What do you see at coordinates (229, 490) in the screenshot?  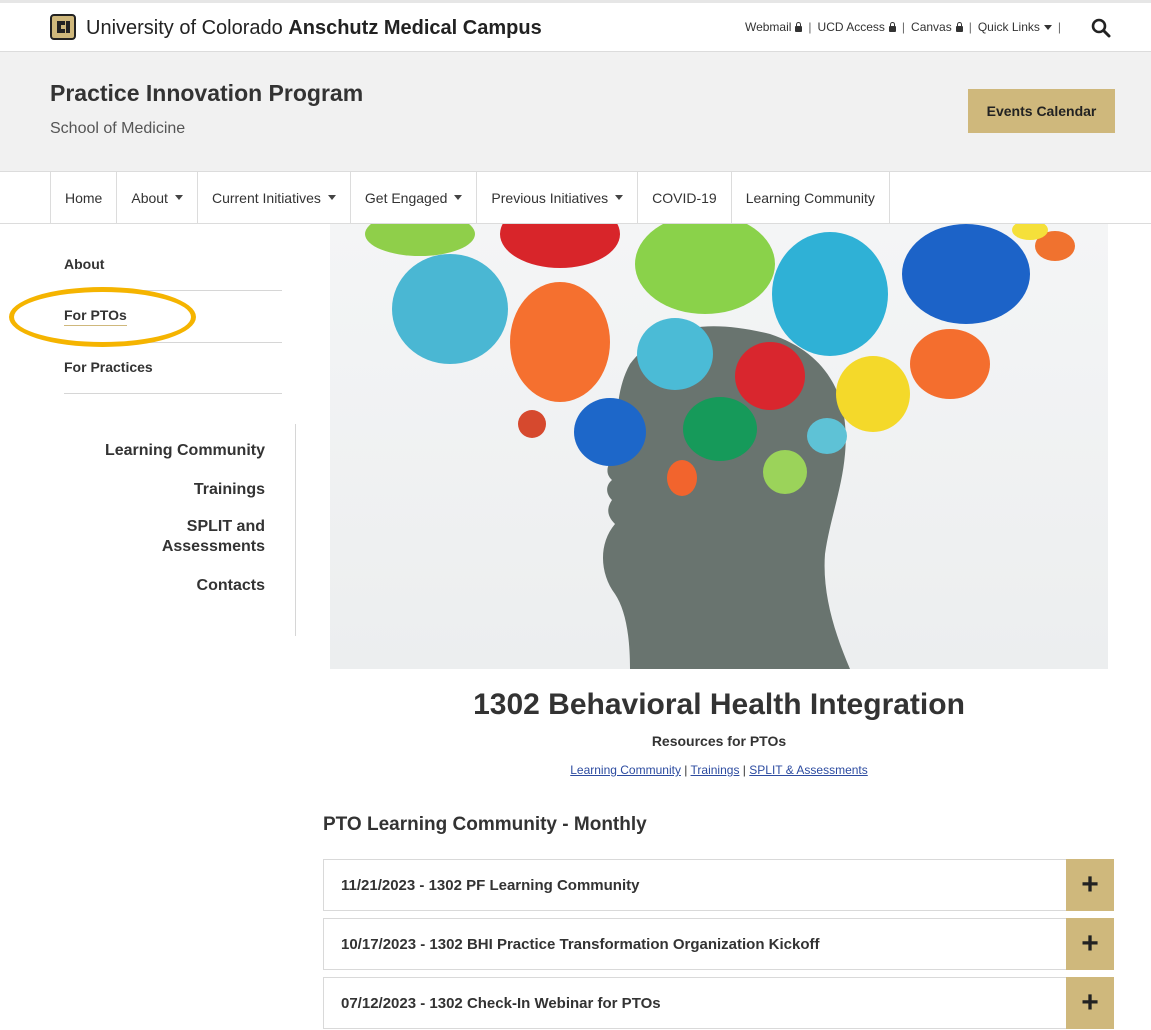 I see `sub-nav-trainings: Trainings` at bounding box center [229, 490].